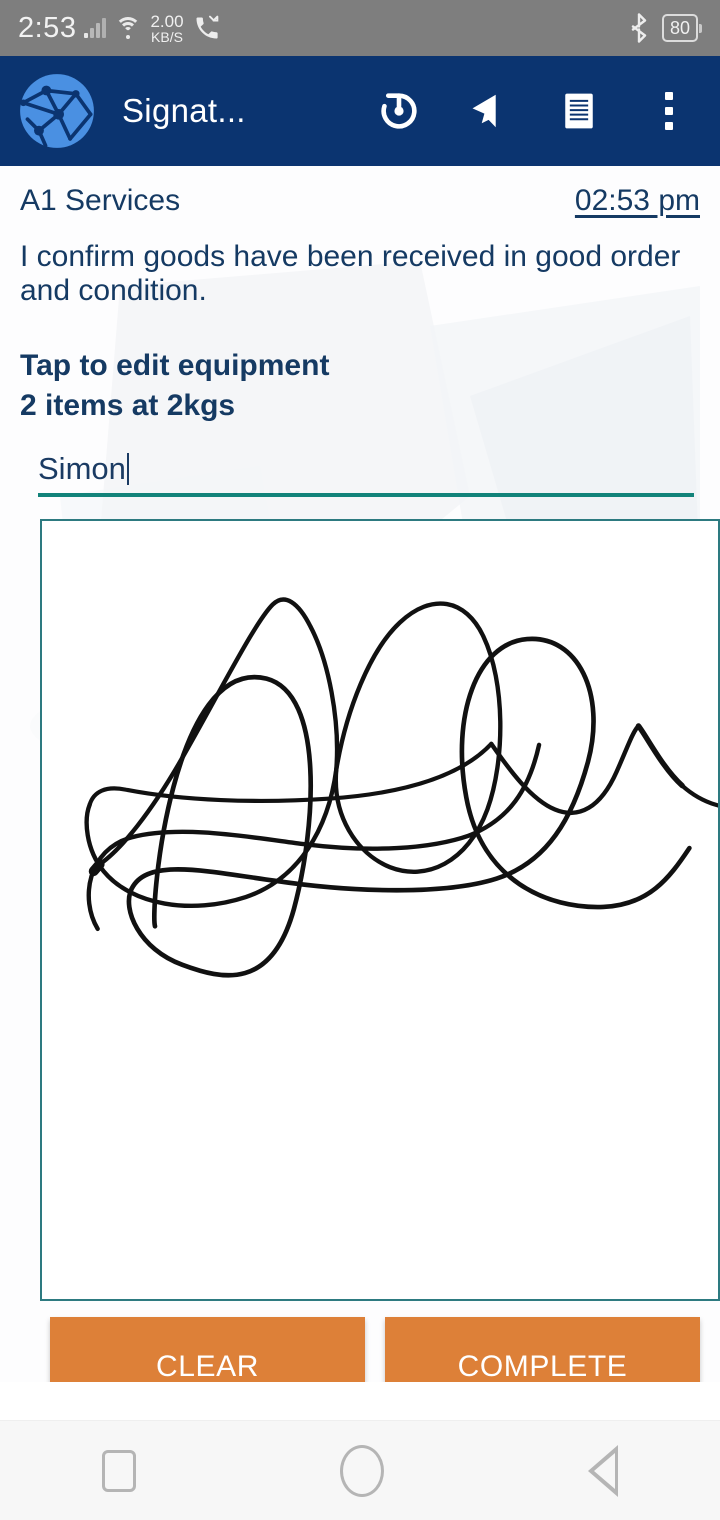 Image resolution: width=720 pixels, height=1520 pixels. Describe the element at coordinates (95, 28) in the screenshot. I see `signal-bars-icon` at that location.